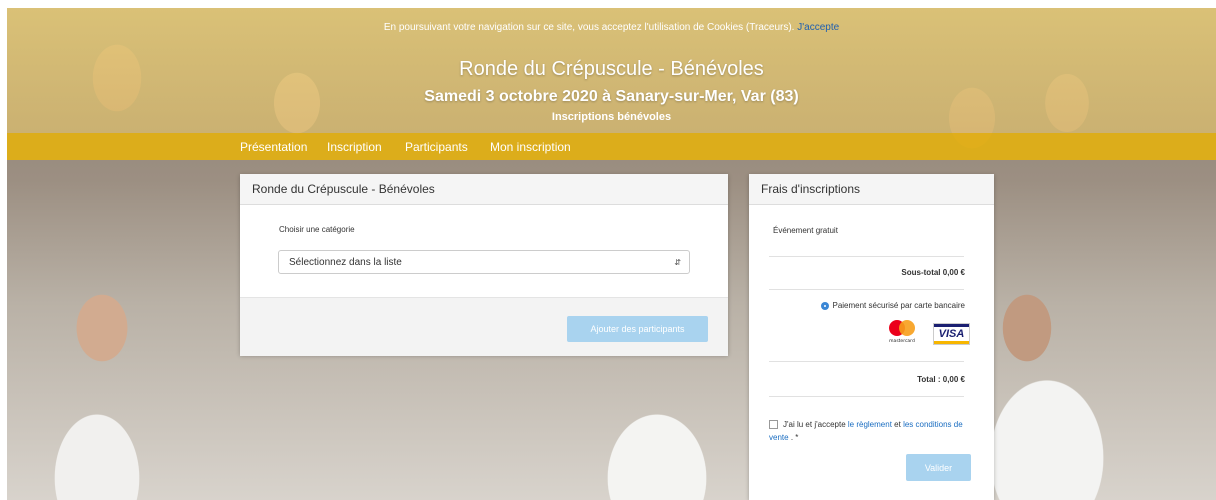 The width and height of the screenshot is (1216, 500). Describe the element at coordinates (897, 424) in the screenshot. I see `terms-and: et` at that location.